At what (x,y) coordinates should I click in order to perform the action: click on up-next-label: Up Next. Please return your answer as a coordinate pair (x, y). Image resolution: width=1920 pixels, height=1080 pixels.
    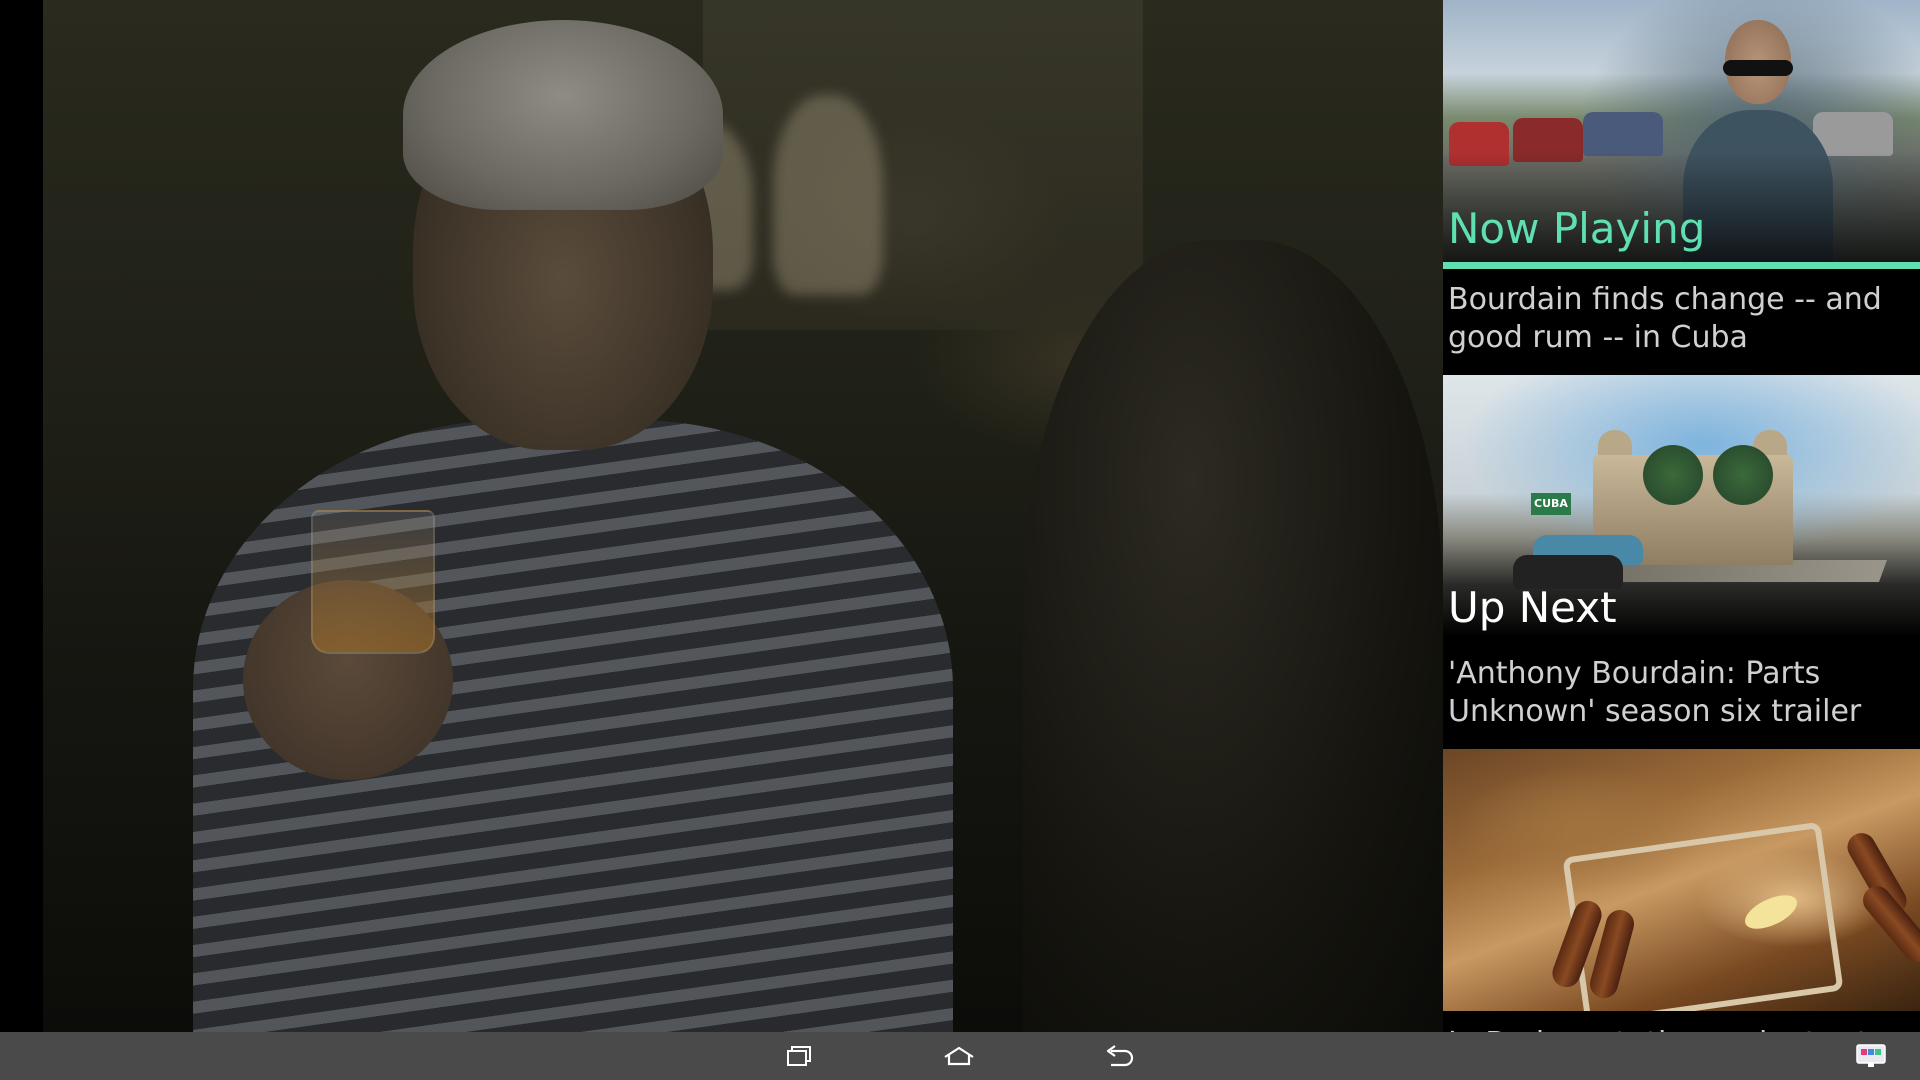
    Looking at the image, I should click on (1532, 607).